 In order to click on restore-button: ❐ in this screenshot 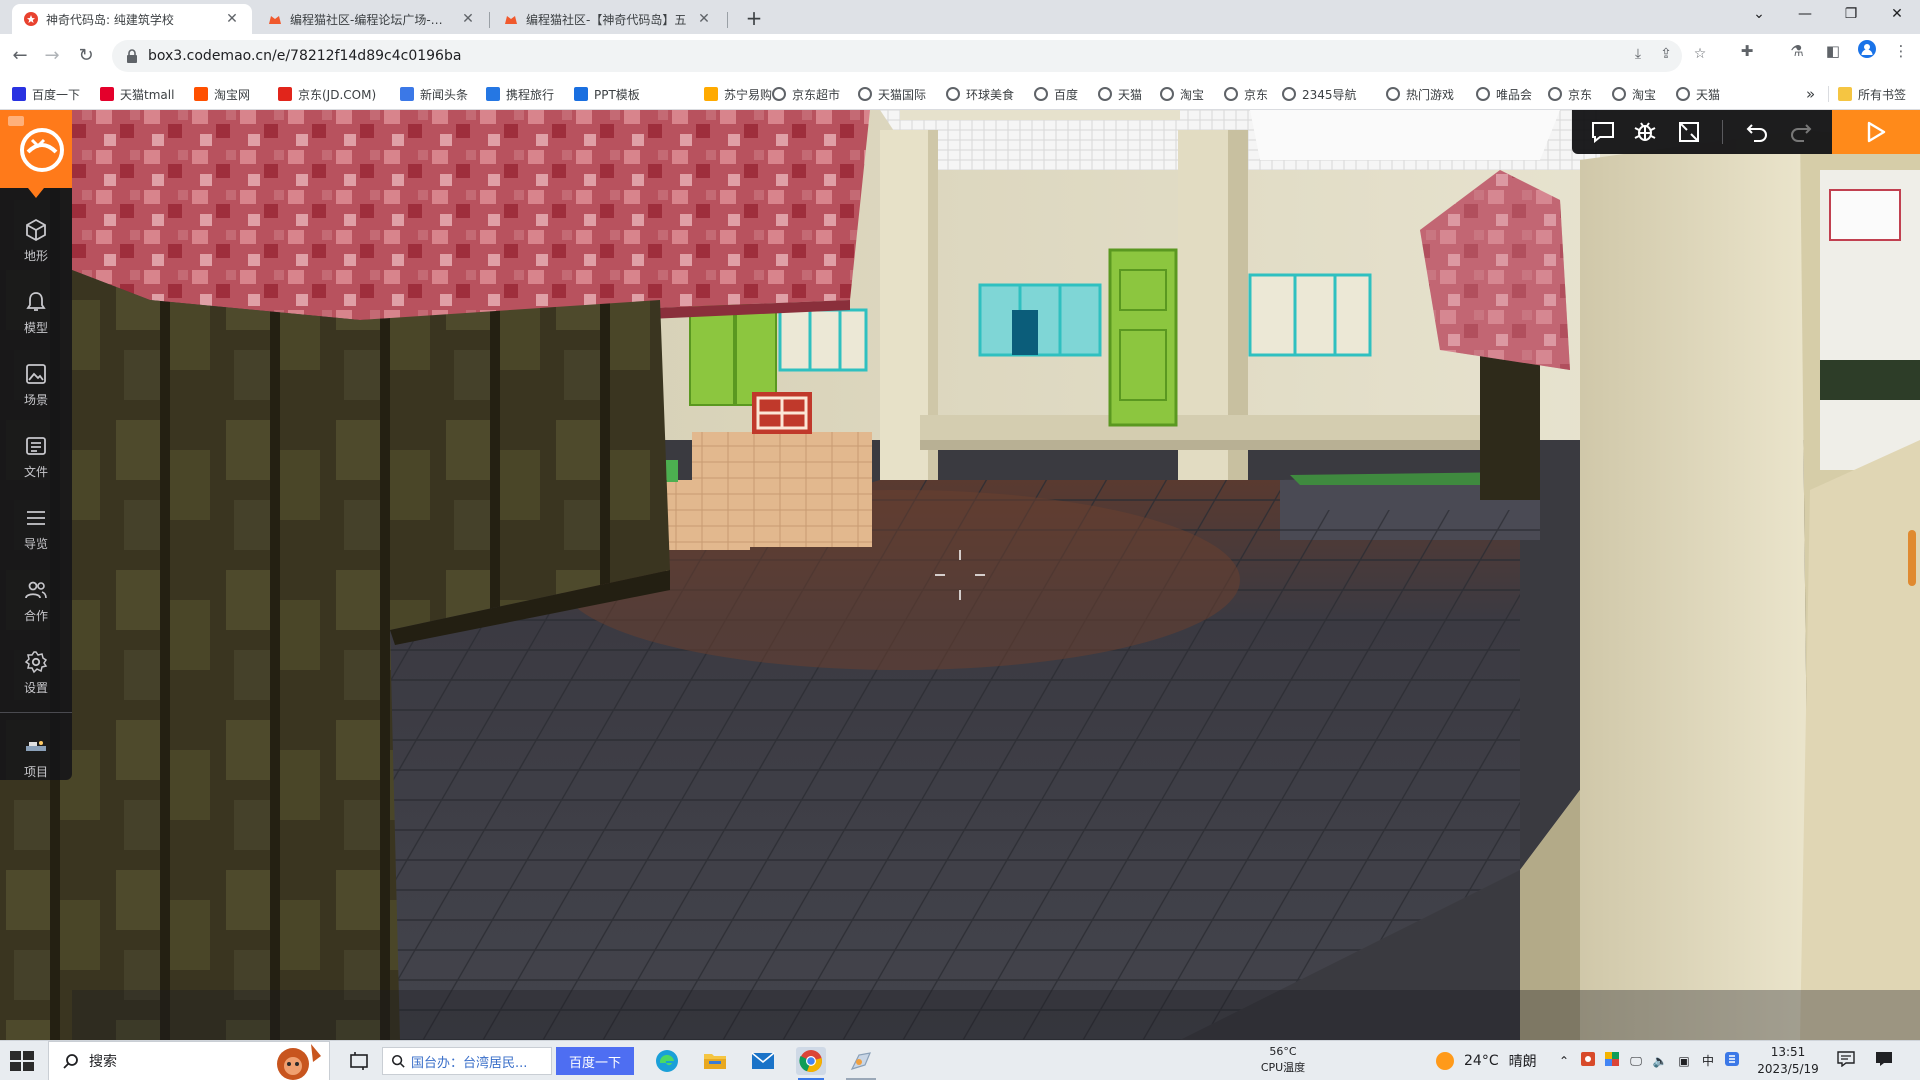, I will do `click(1851, 14)`.